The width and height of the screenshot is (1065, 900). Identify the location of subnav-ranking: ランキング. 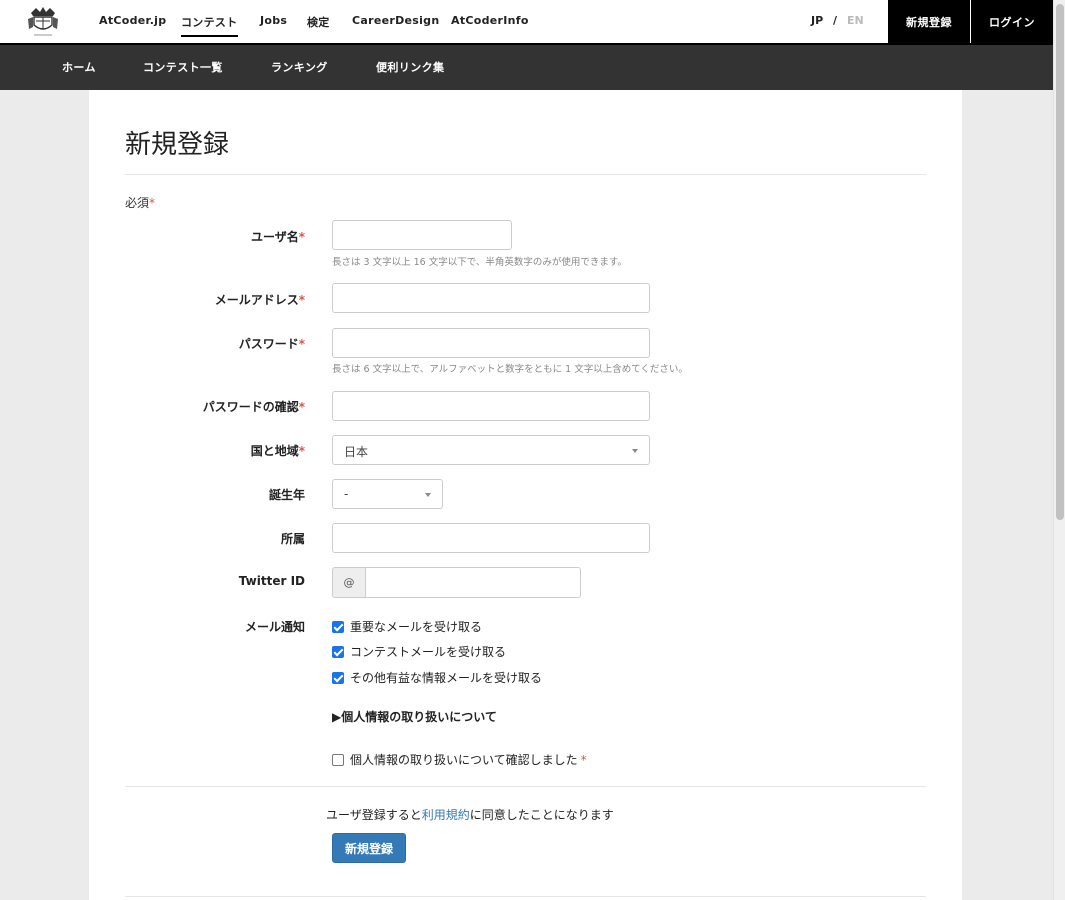
(299, 67).